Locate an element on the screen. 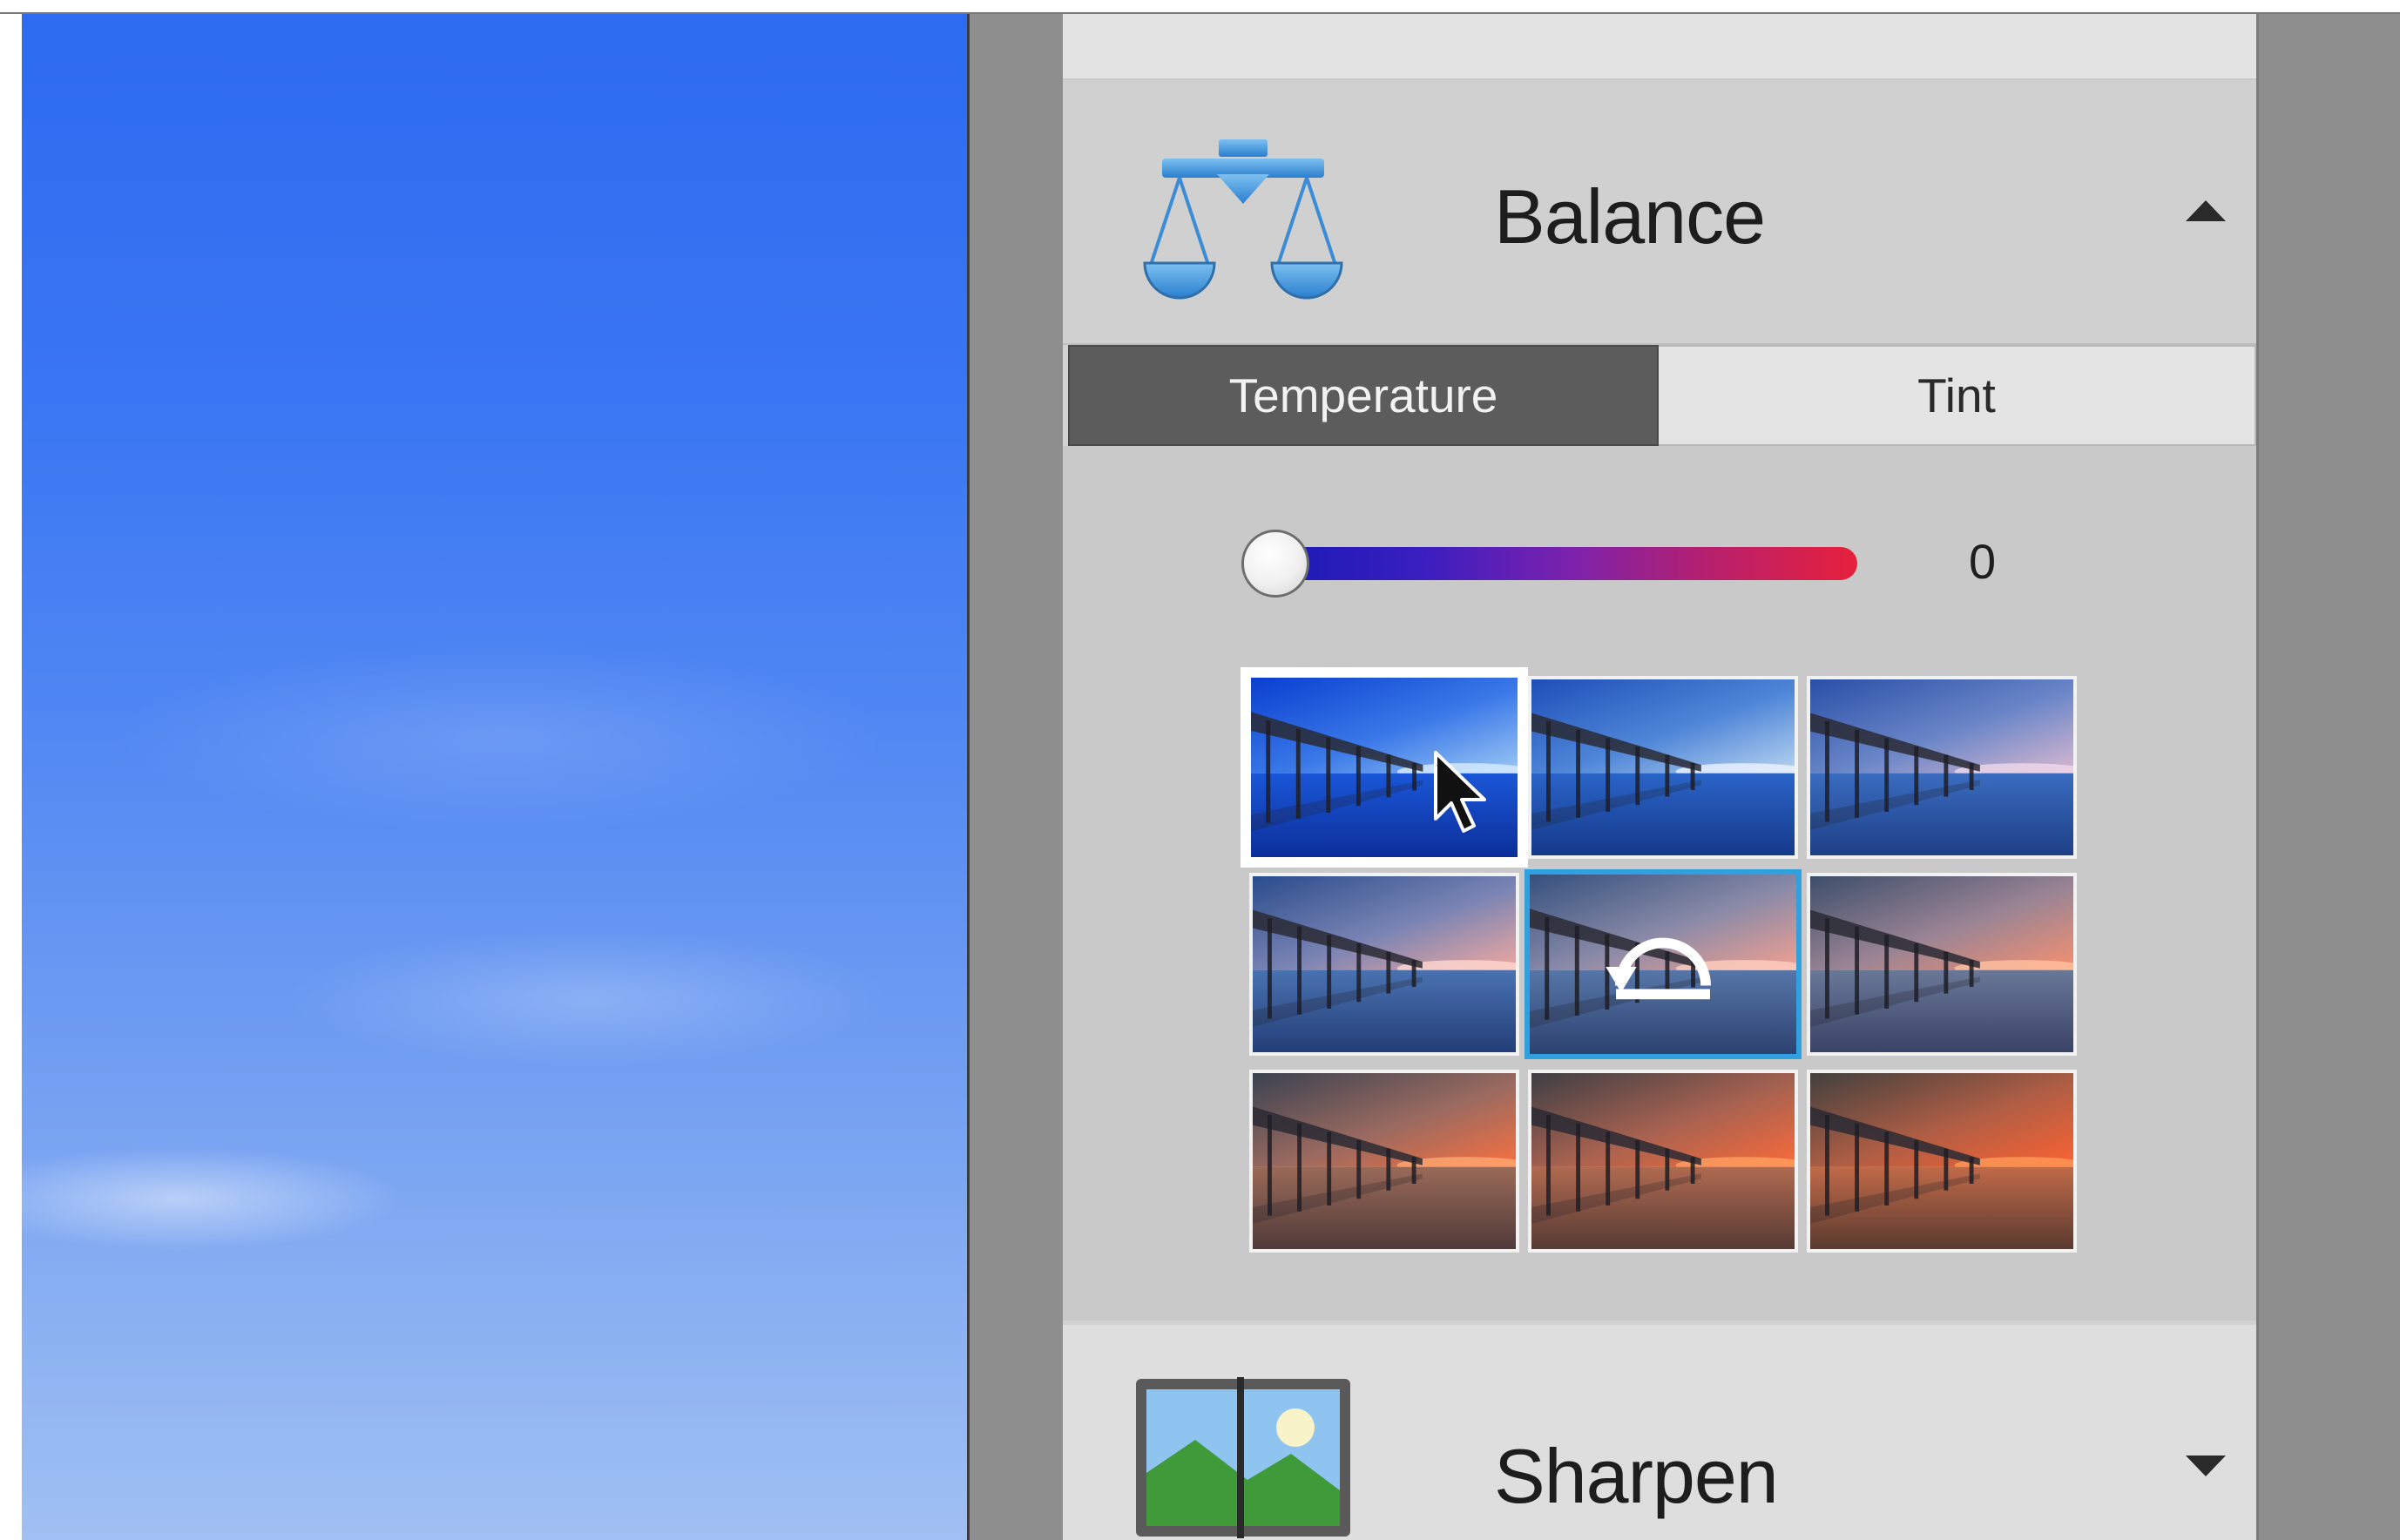 This screenshot has width=2400, height=1540. balance-tabs: Temperature Tint is located at coordinates (1662, 395).